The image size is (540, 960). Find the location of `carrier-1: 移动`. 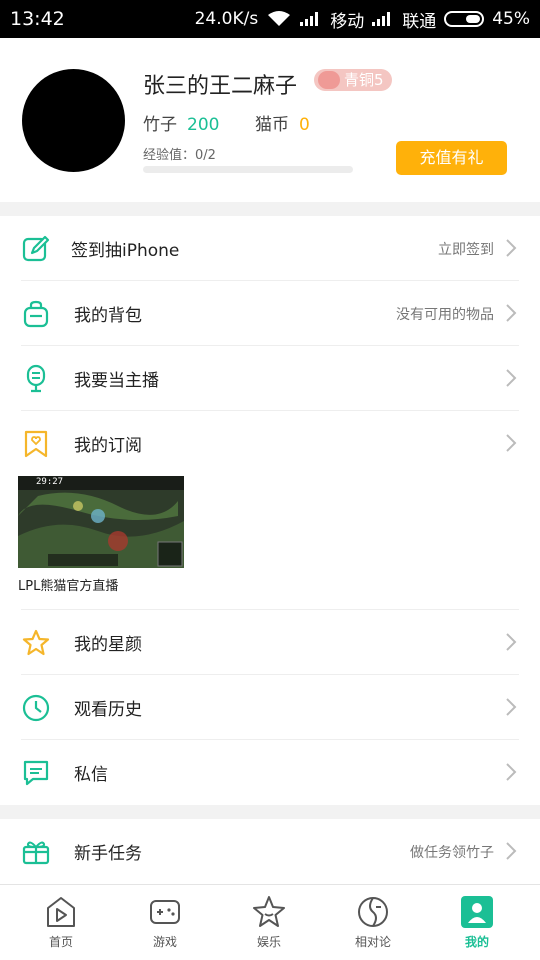

carrier-1: 移动 is located at coordinates (347, 21).